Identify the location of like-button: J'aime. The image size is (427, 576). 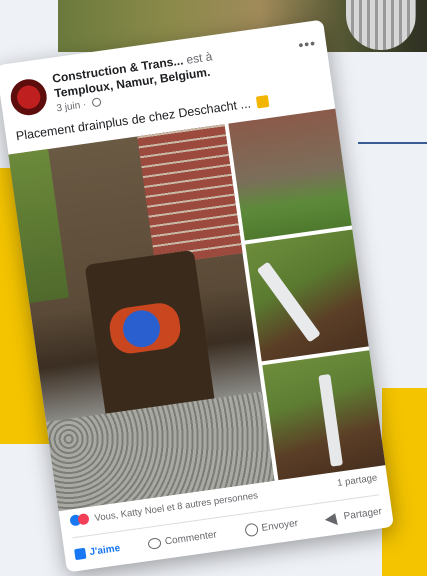
(97, 551).